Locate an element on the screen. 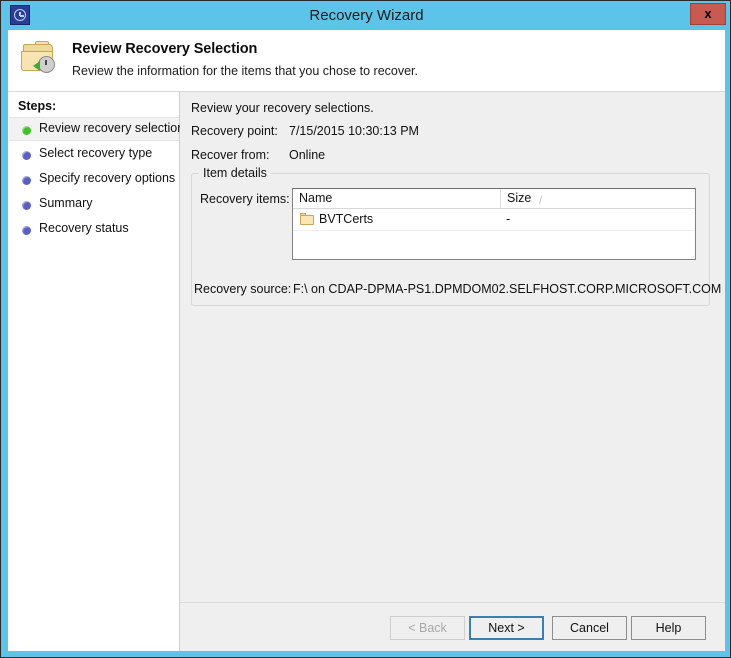 Image resolution: width=731 pixels, height=658 pixels. recovery-point-value: 7/15/2015 10:30:13 PM is located at coordinates (354, 131).